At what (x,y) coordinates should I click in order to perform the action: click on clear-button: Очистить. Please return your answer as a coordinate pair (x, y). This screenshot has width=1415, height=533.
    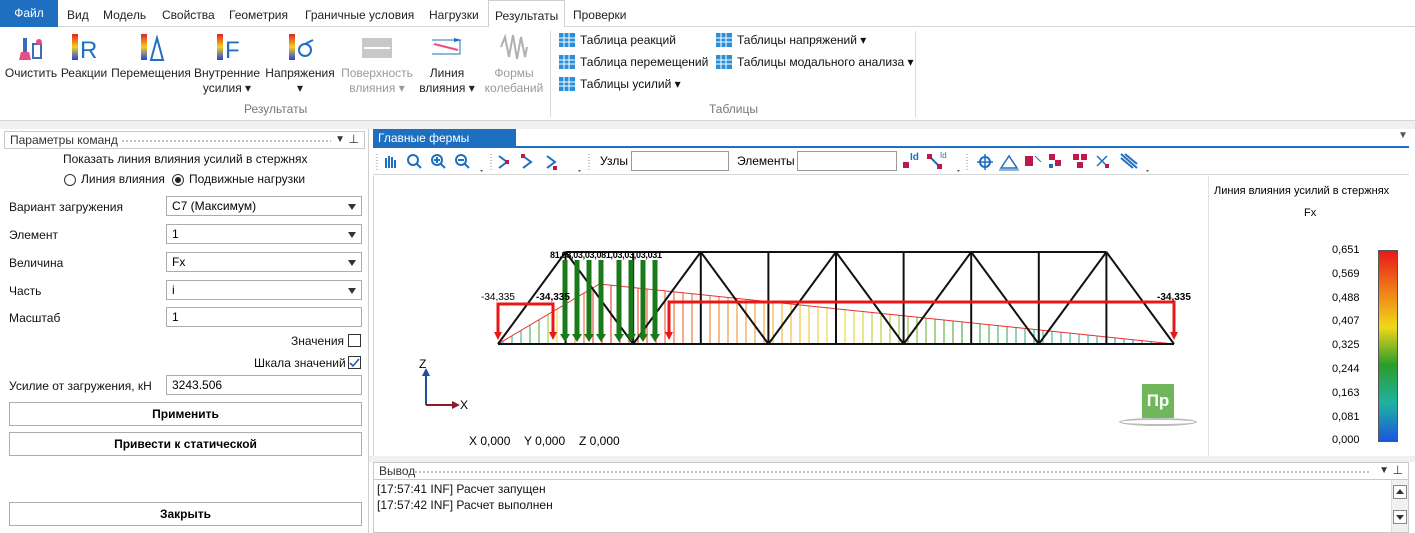
    Looking at the image, I should click on (31, 65).